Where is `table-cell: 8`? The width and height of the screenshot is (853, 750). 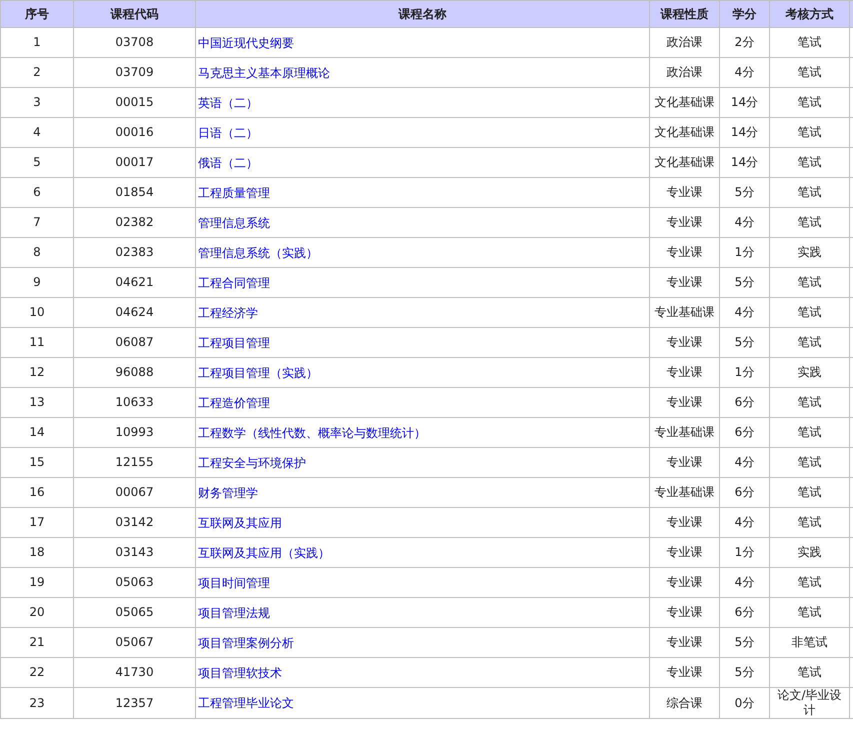 table-cell: 8 is located at coordinates (37, 253).